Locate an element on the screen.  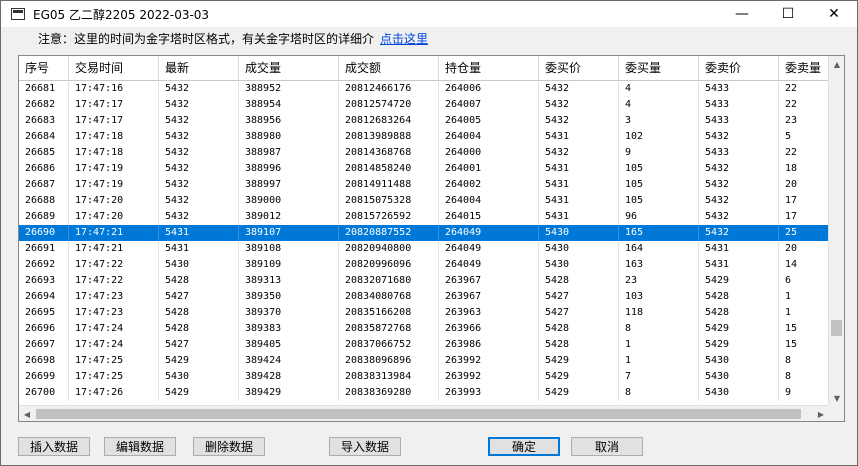
table-cell: 264002 is located at coordinates (489, 185).